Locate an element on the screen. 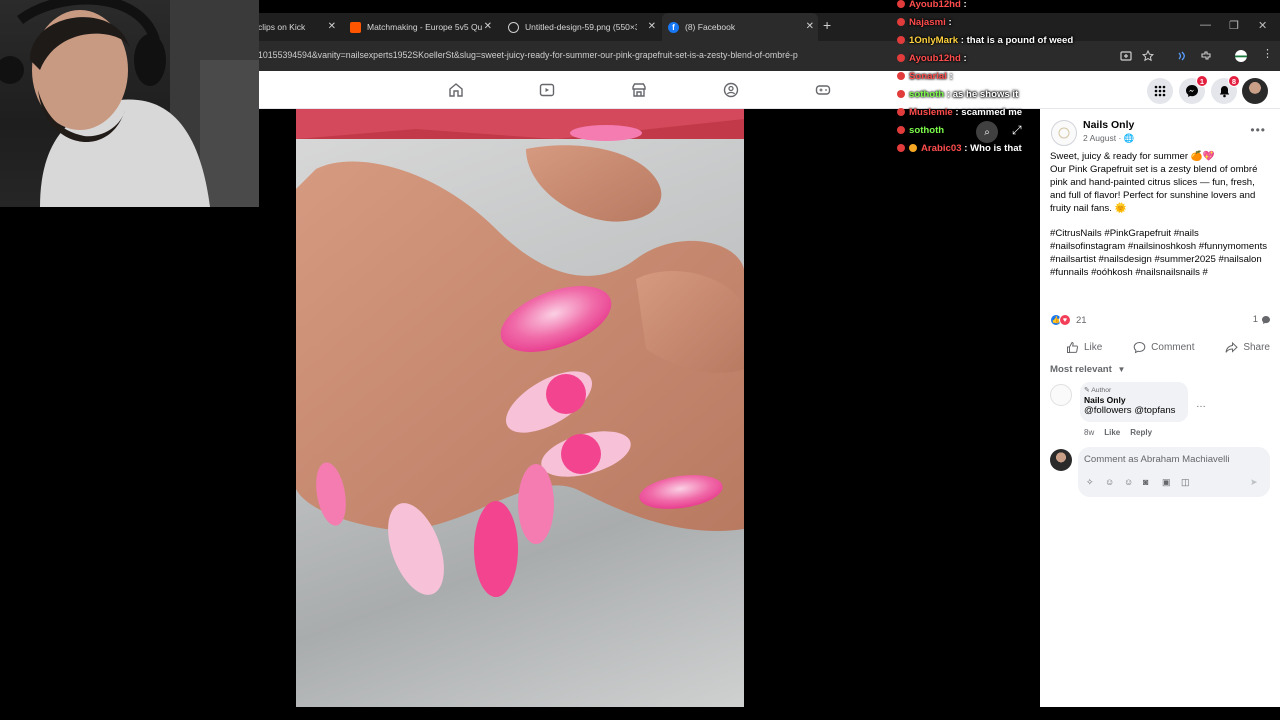 This screenshot has height=720, width=1280. chat-message: sothoth : as he shows it is located at coordinates (992, 94).